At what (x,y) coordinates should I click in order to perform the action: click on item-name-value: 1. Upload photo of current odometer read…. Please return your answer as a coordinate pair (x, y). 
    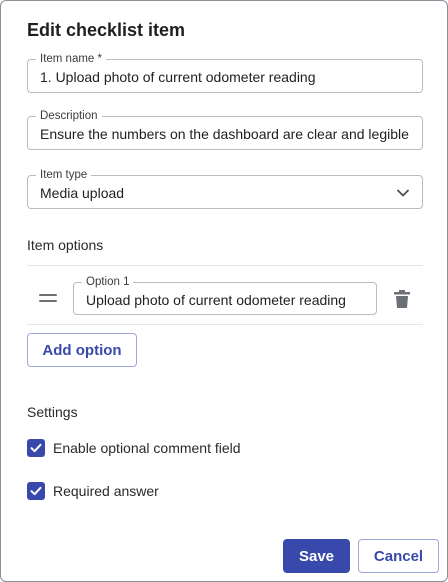
    Looking at the image, I should click on (226, 77).